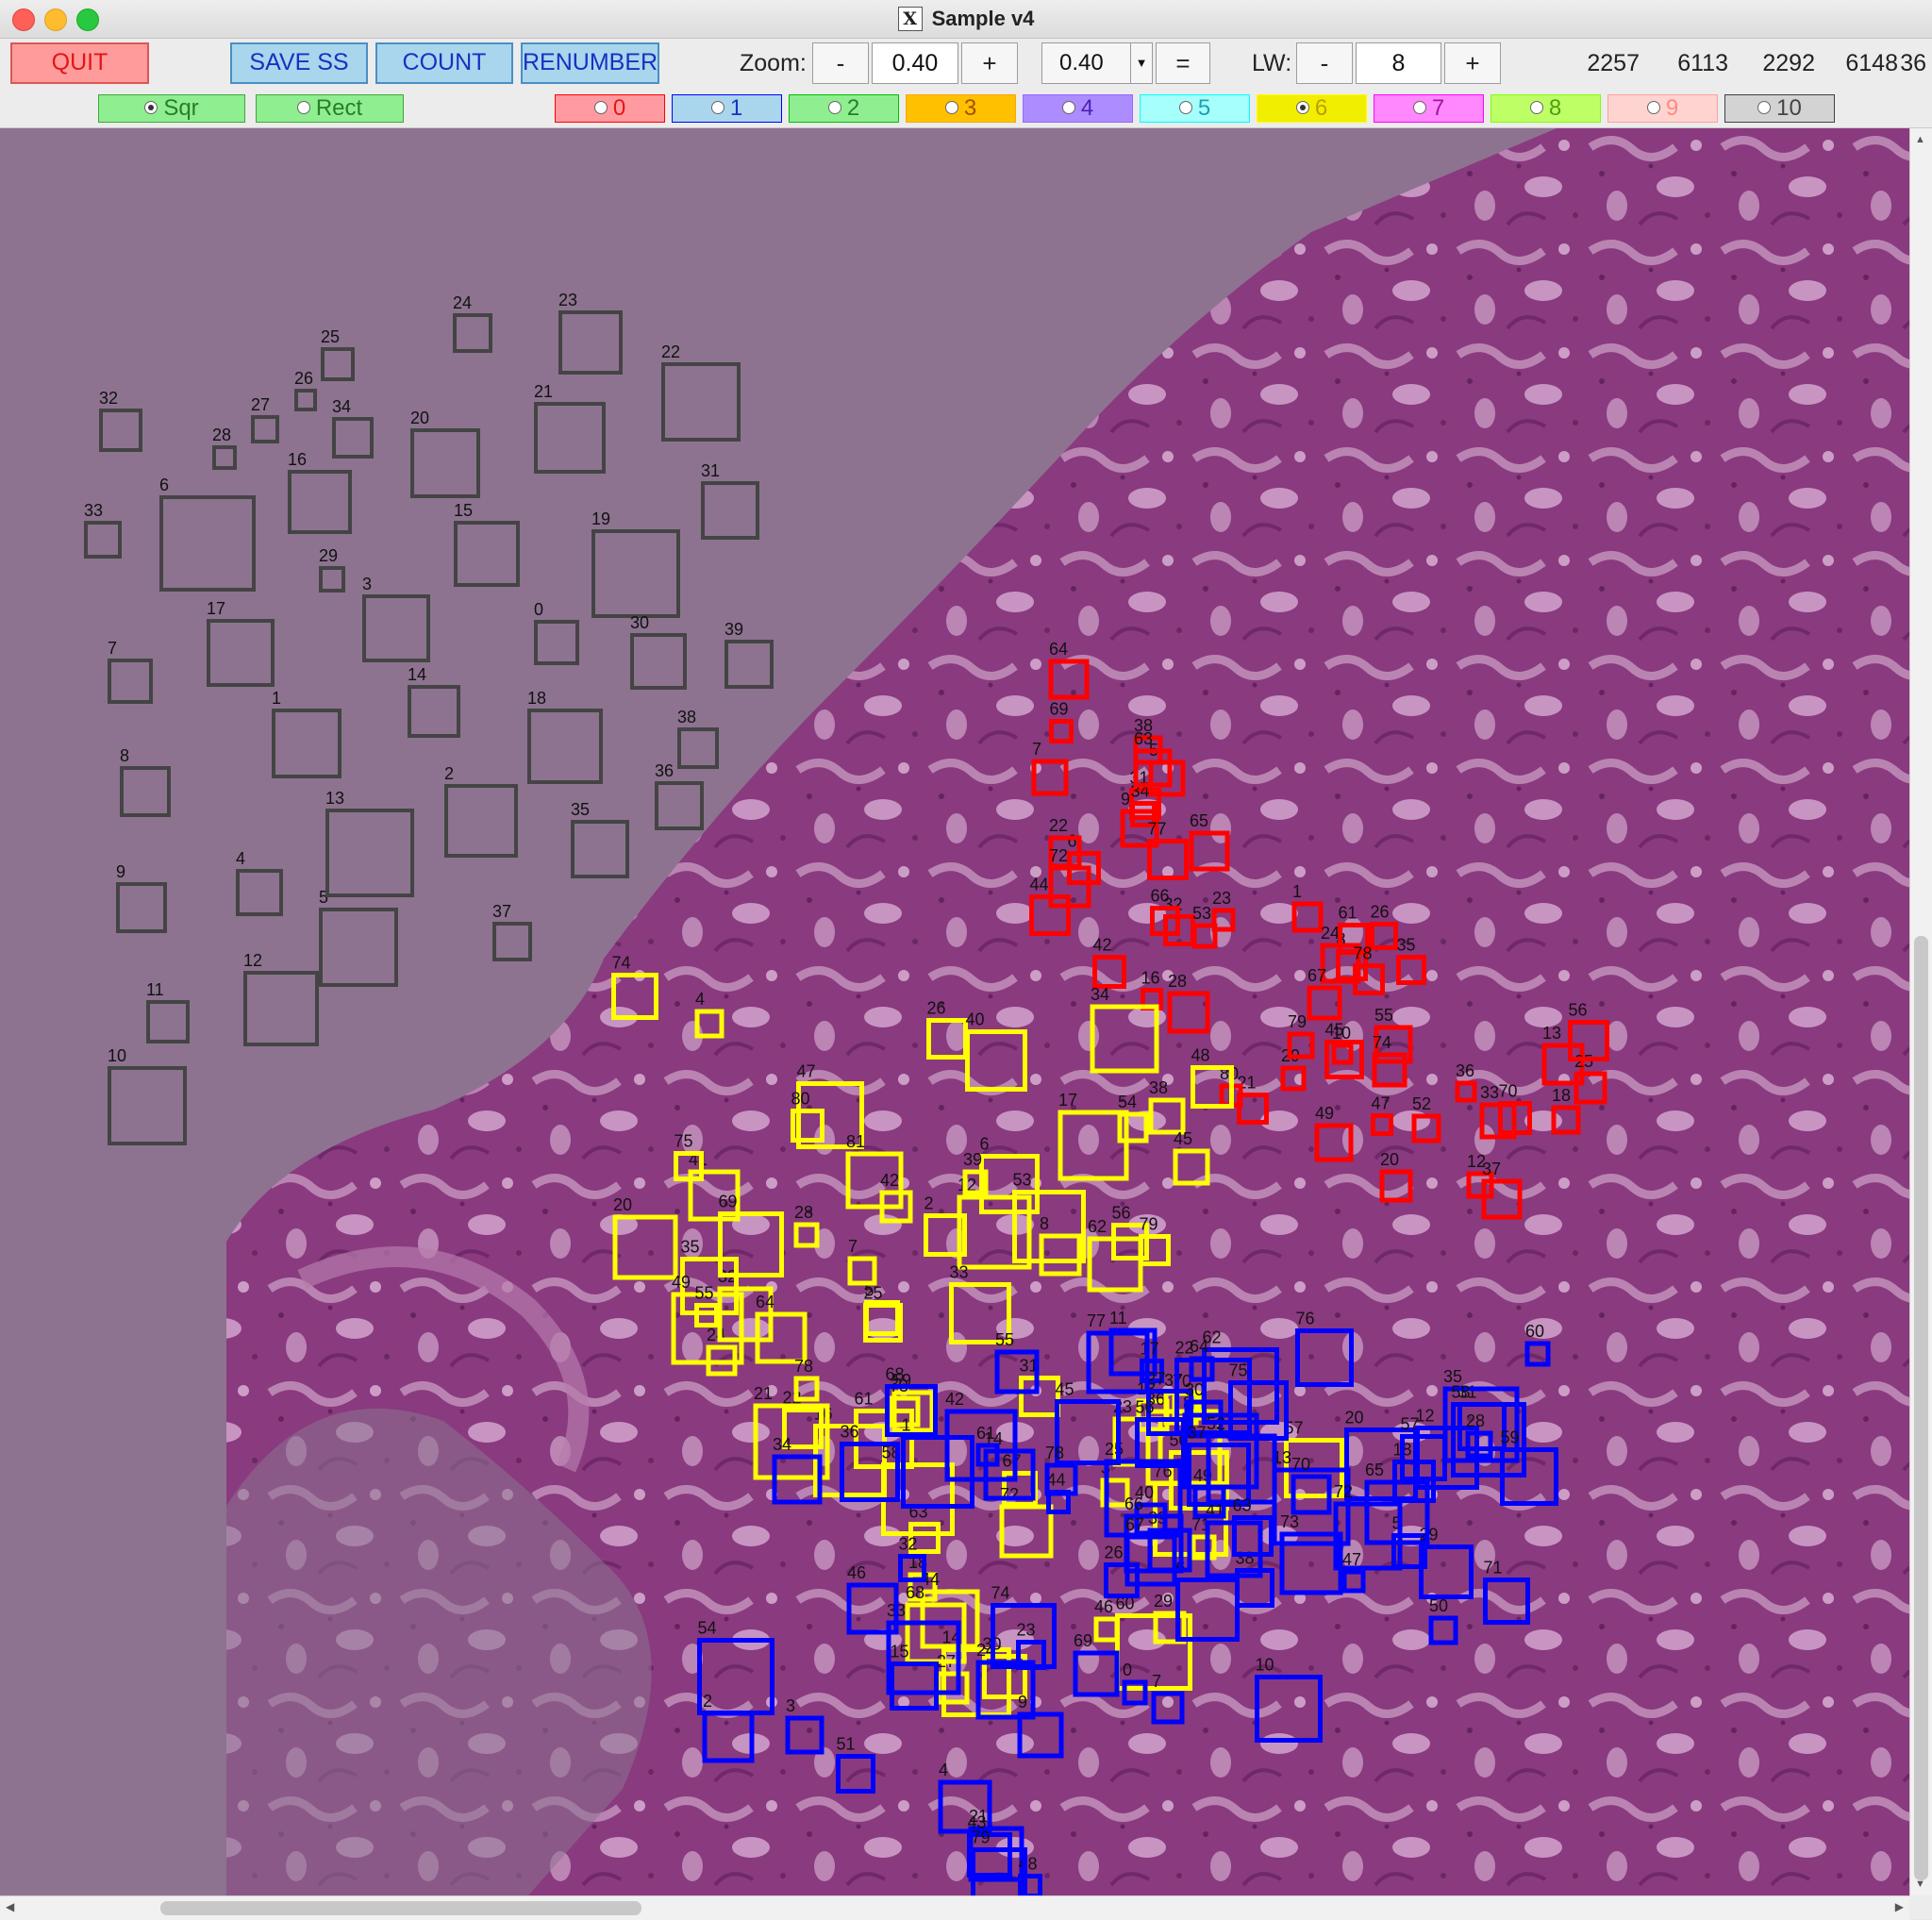 The height and width of the screenshot is (1920, 1932). I want to click on class-radio-8: 8, so click(1546, 108).